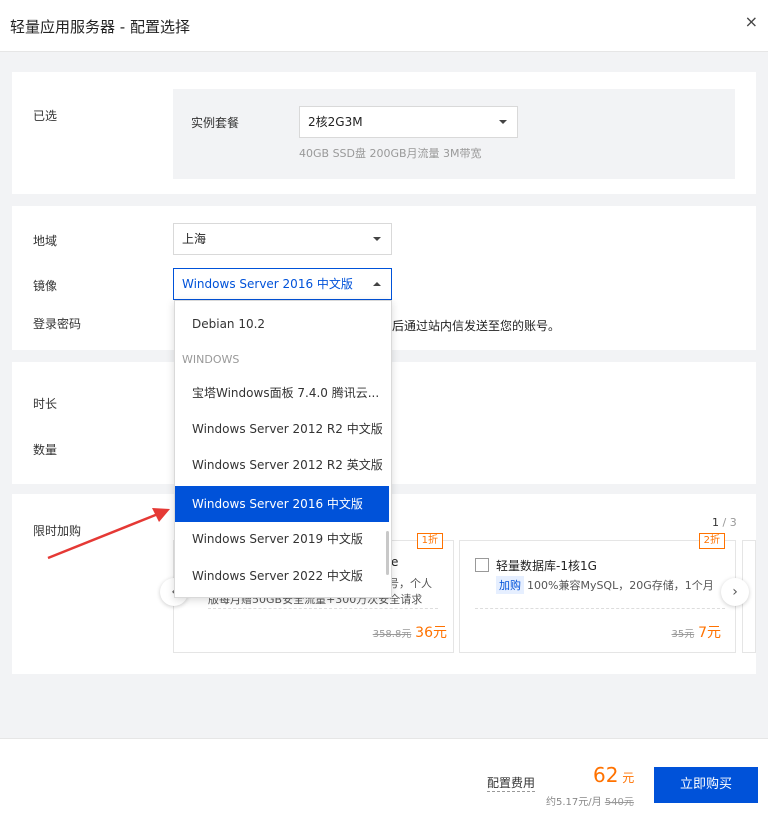  I want to click on region-select-value: 上海, so click(194, 239).